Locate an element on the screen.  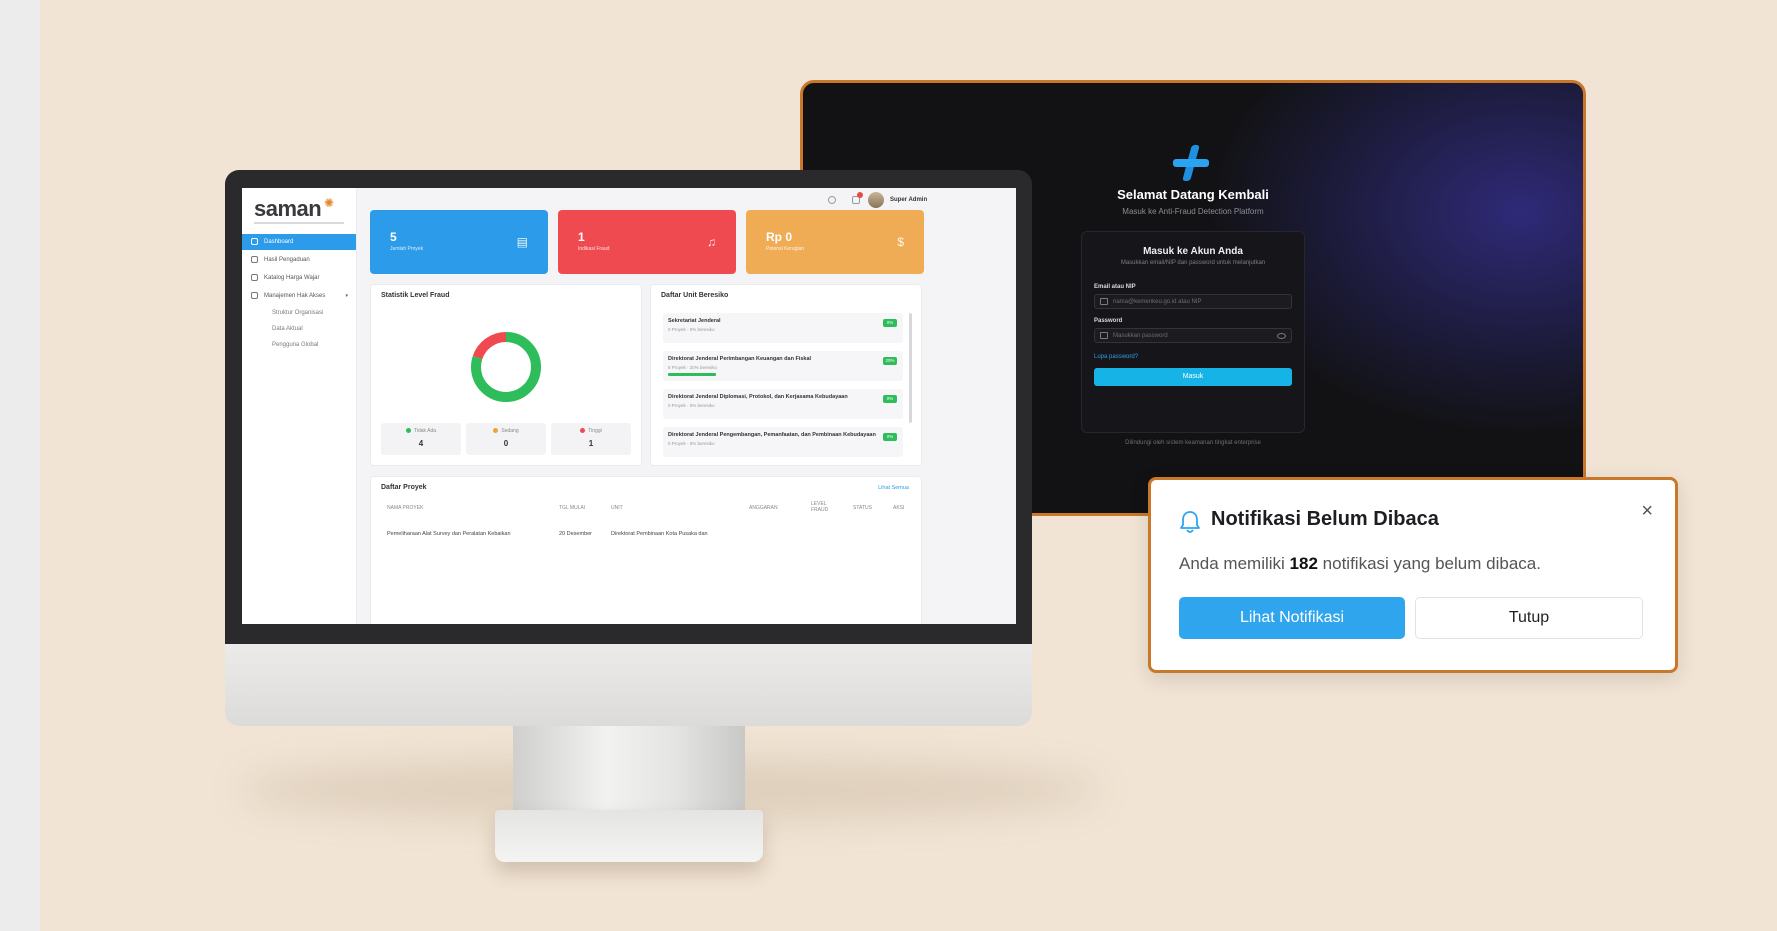
catalog-icon is located at coordinates (254, 277).